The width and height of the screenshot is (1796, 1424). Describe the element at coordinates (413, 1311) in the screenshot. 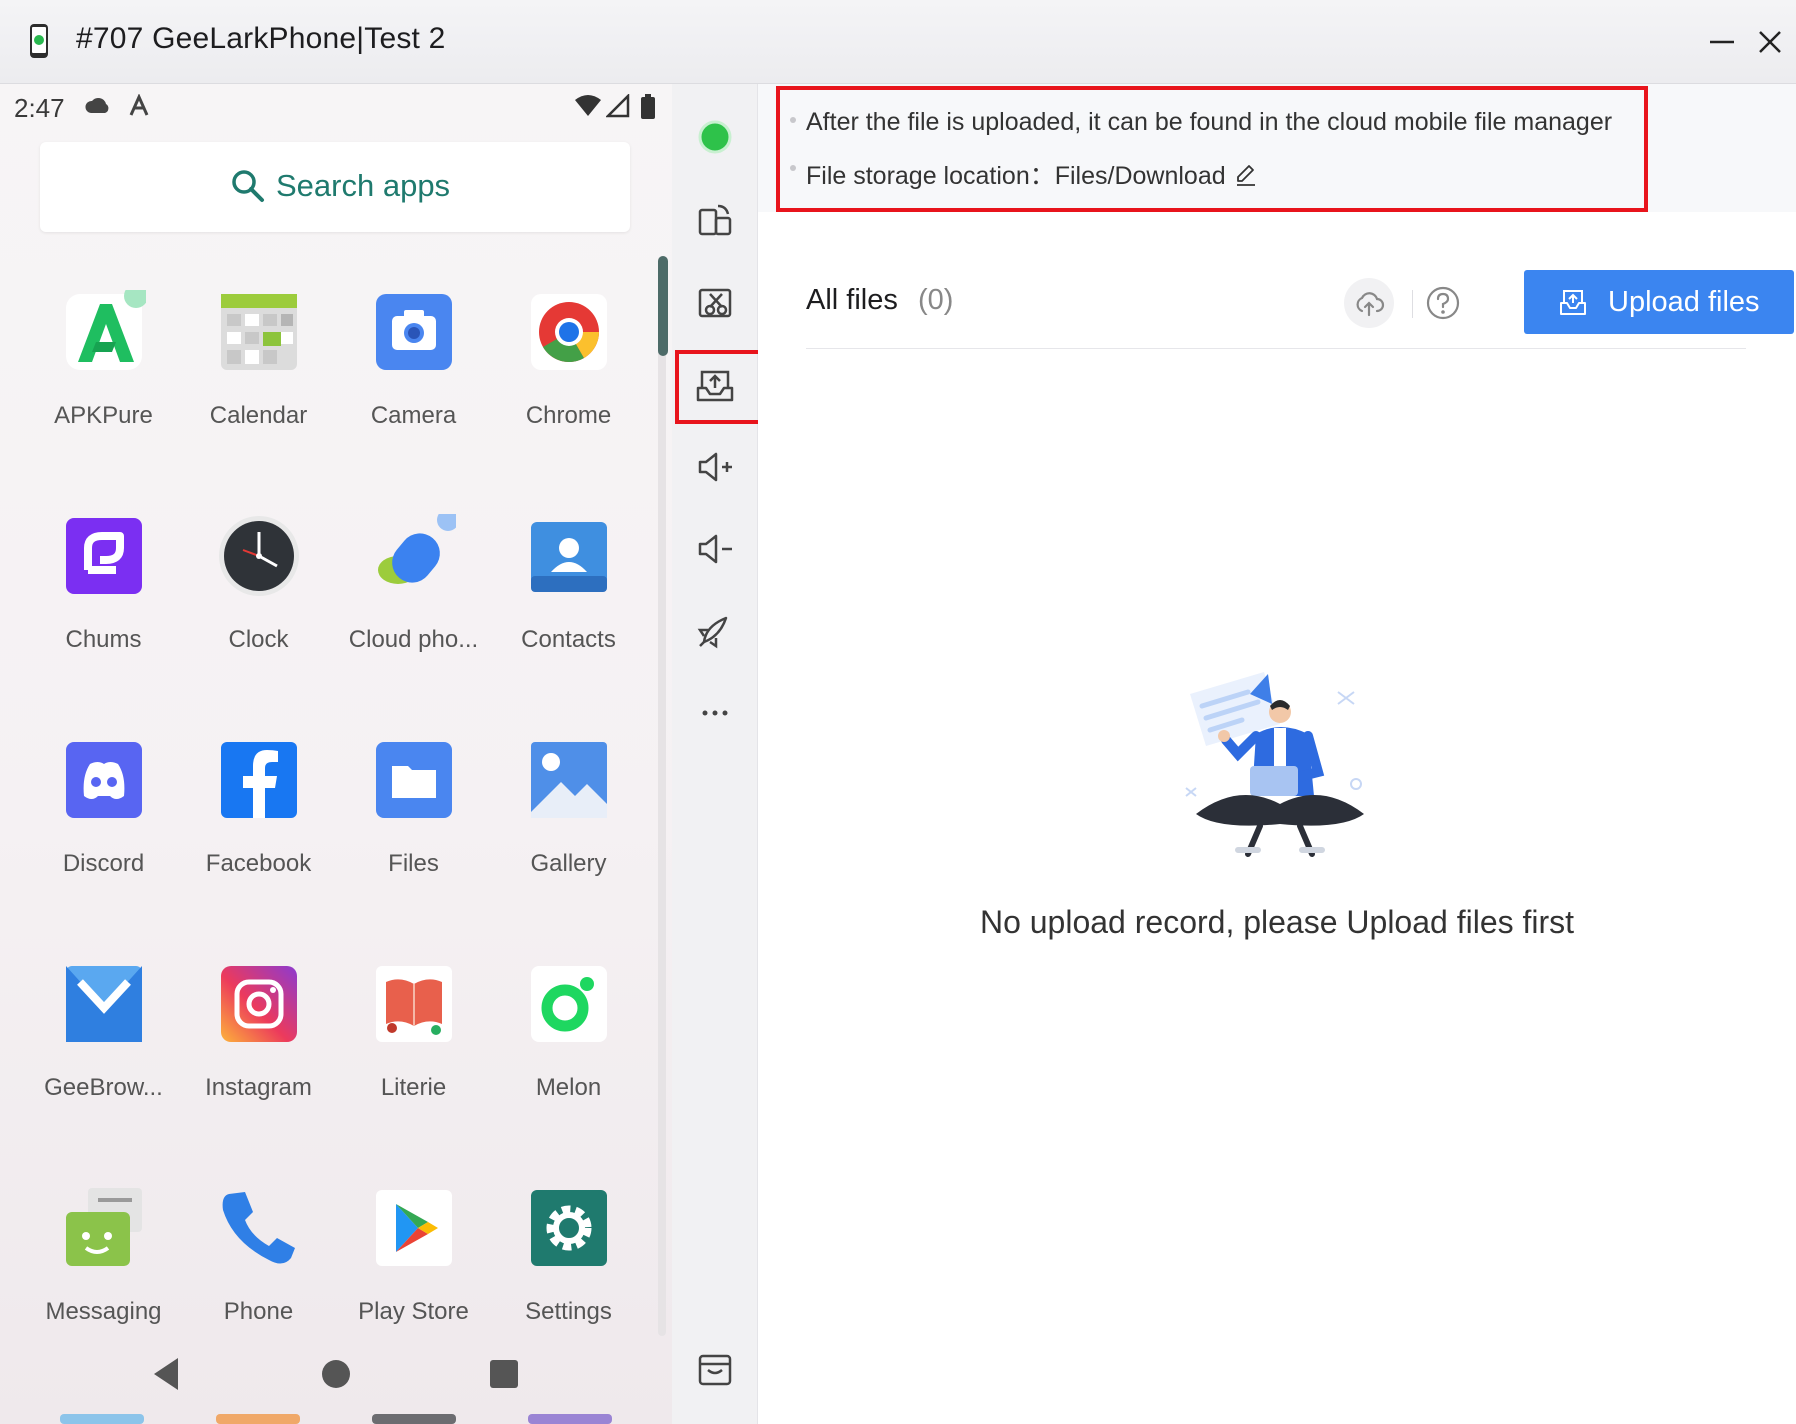

I see `app-label: Play Store` at that location.